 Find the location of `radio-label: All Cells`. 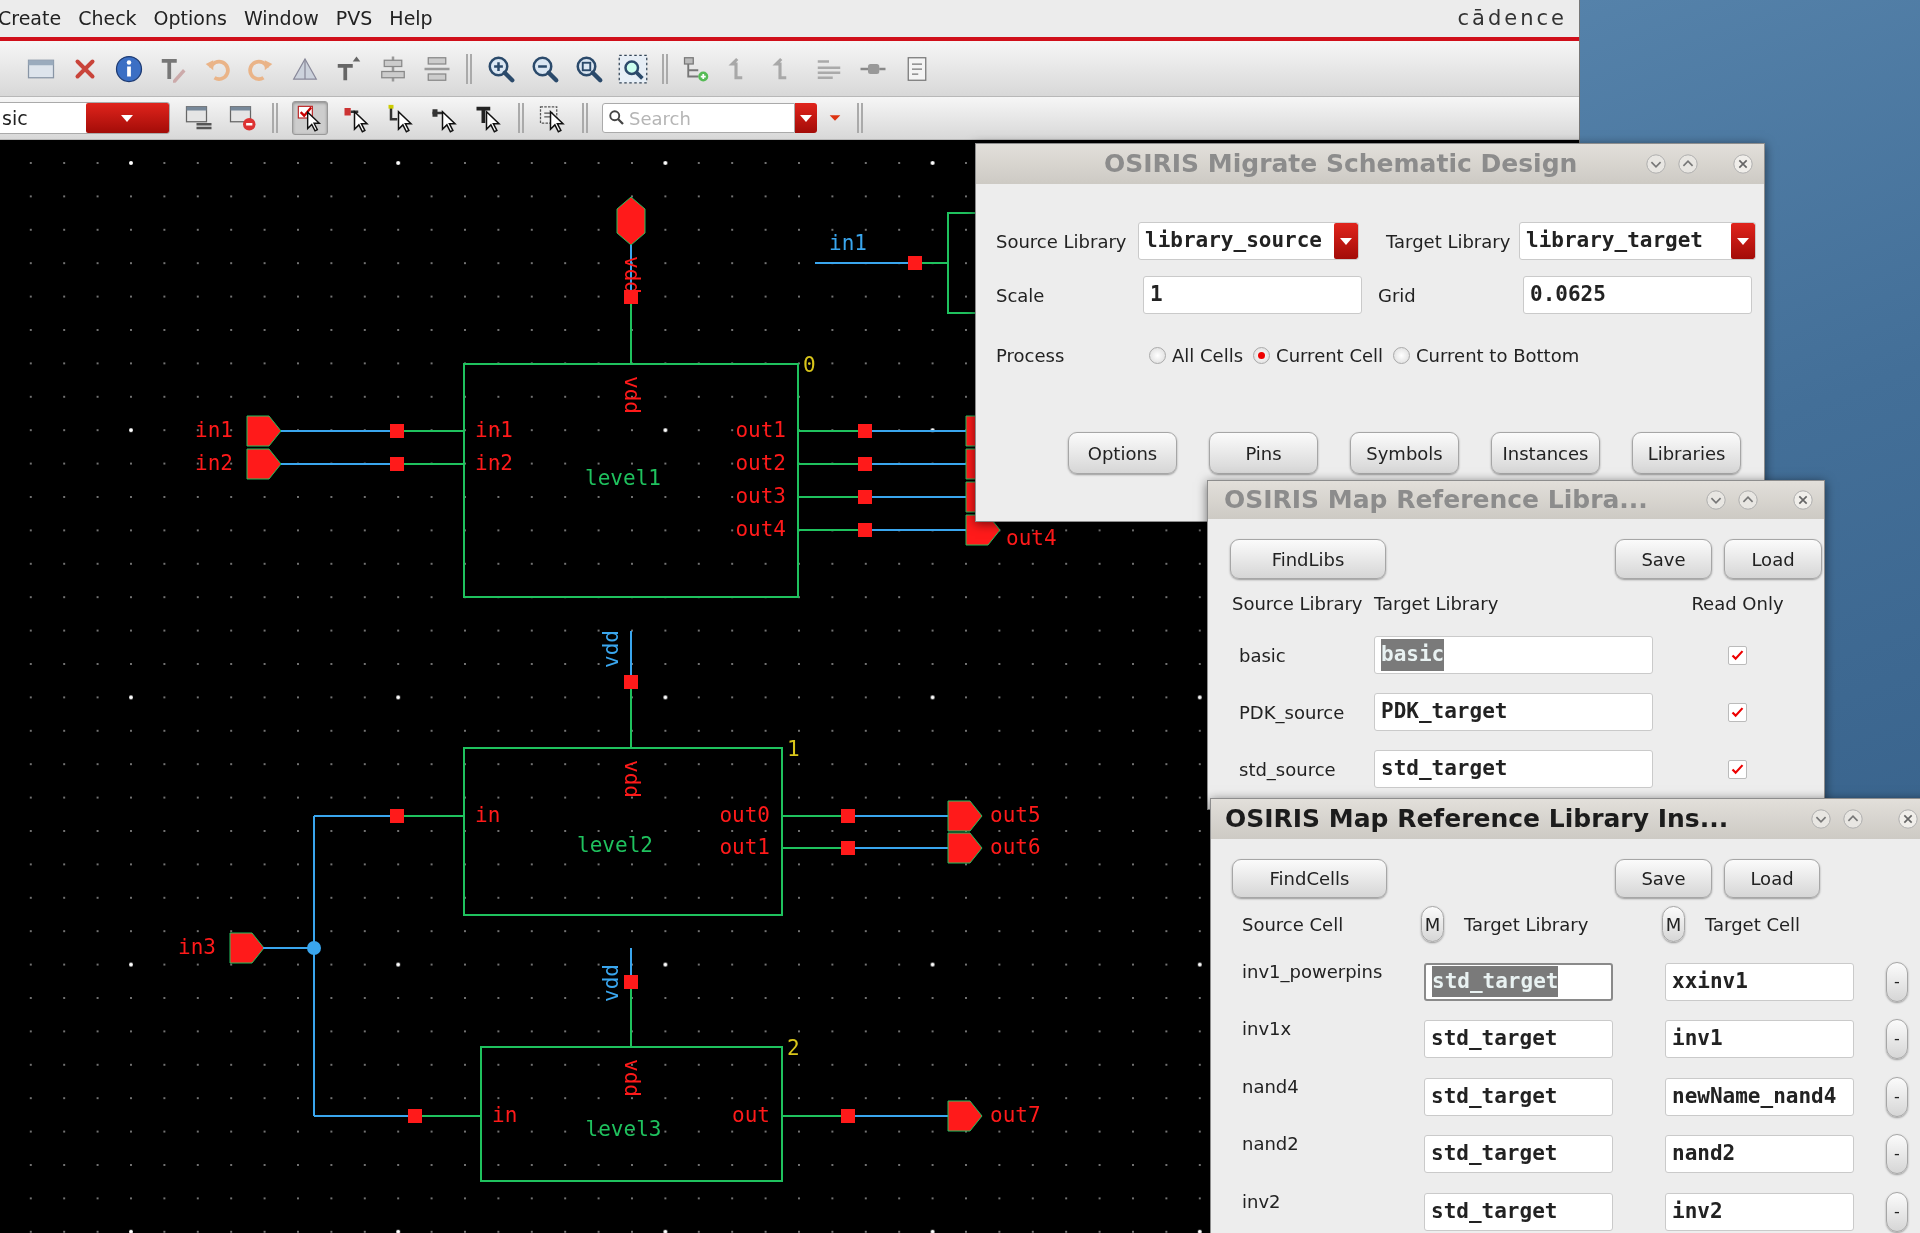

radio-label: All Cells is located at coordinates (1208, 355).